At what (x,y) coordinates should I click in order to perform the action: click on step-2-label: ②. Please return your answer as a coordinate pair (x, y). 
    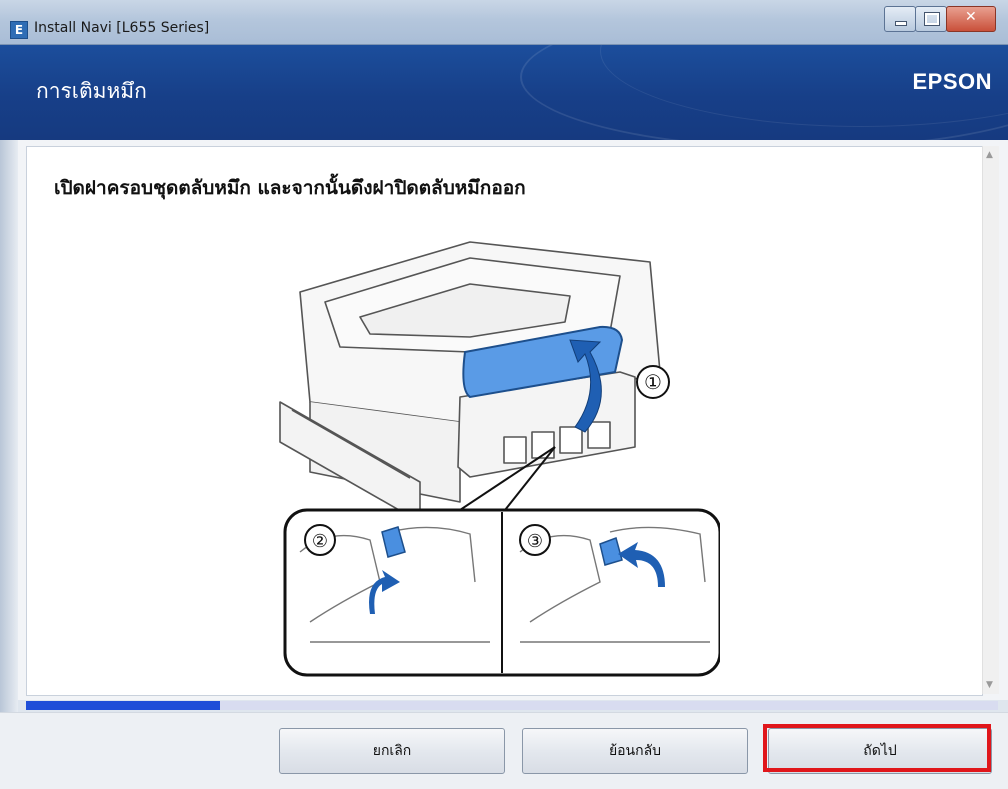
    Looking at the image, I should click on (320, 541).